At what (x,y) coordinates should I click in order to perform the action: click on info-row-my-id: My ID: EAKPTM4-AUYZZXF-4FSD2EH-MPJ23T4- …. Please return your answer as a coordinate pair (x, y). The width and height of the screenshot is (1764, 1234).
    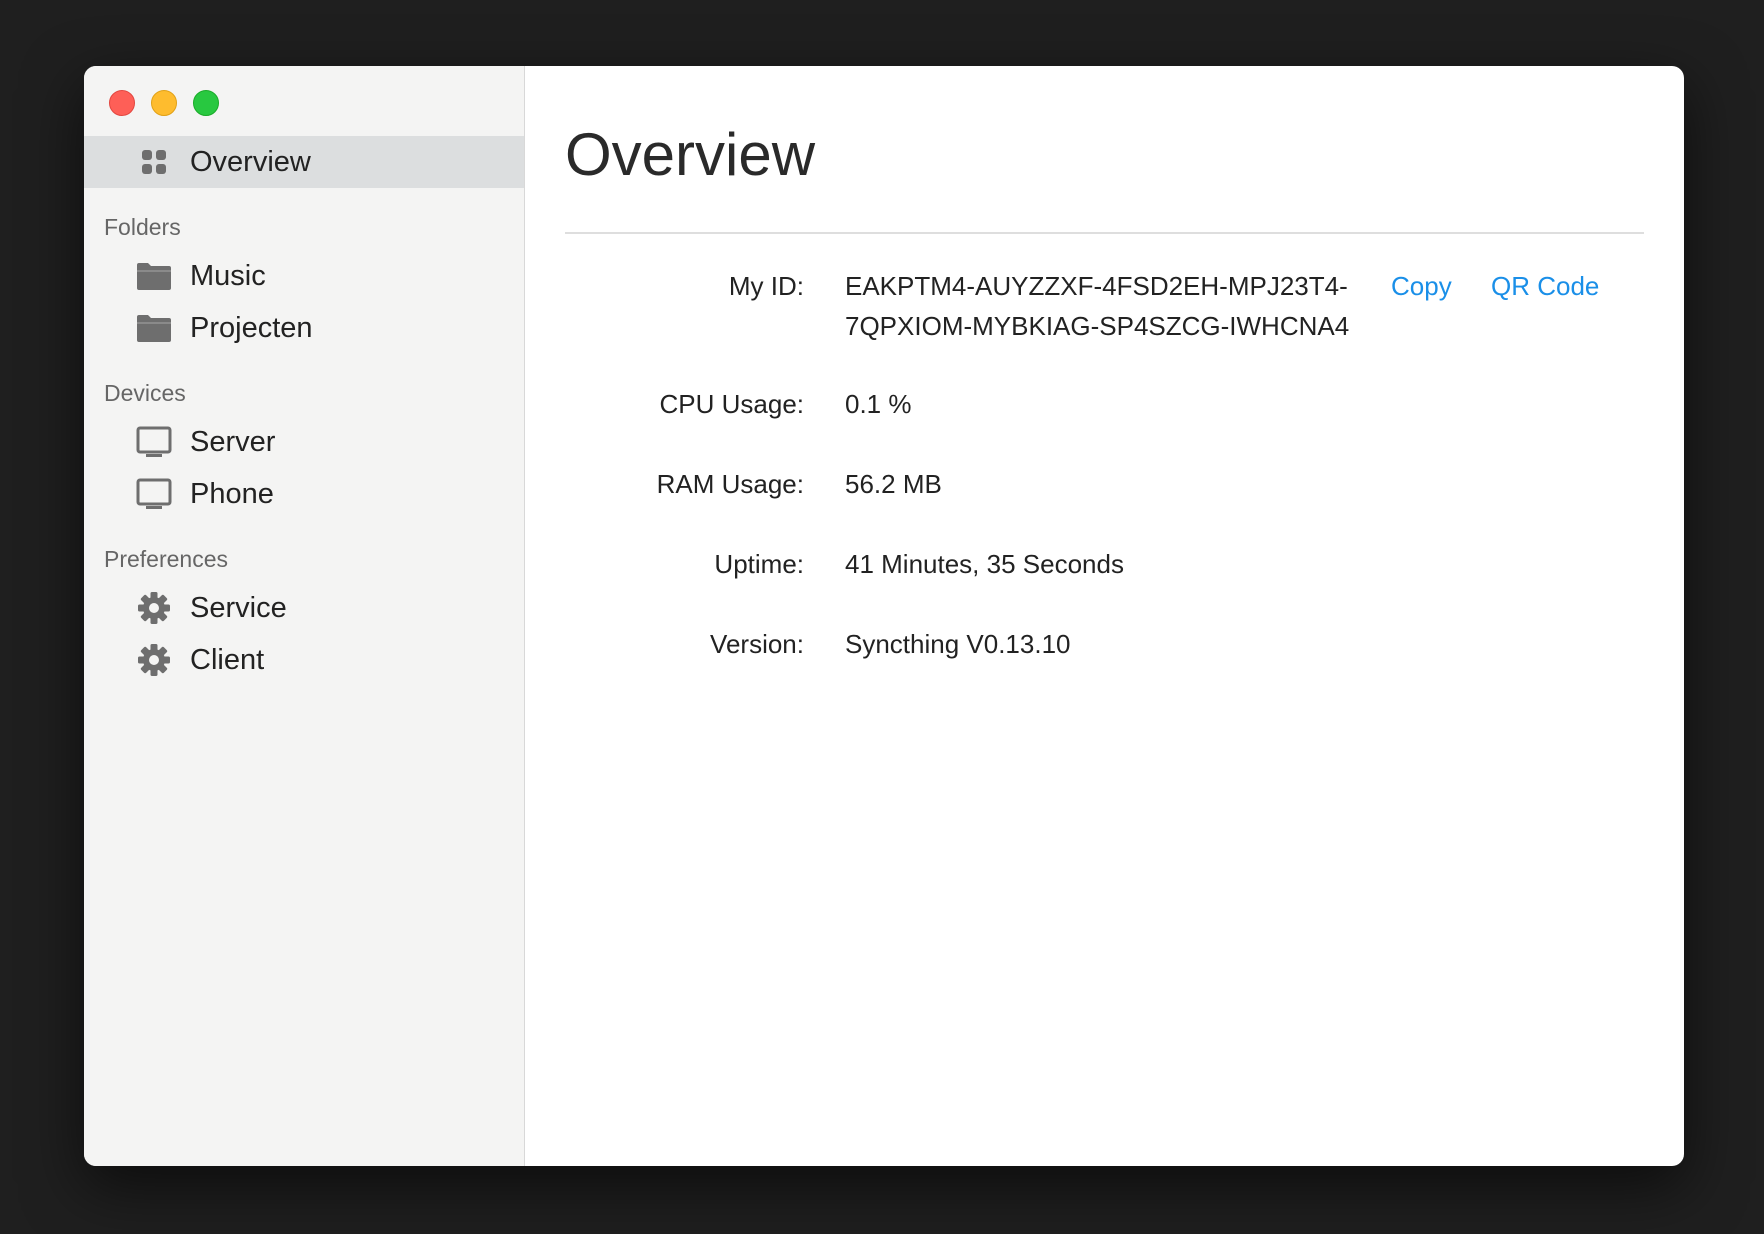
    Looking at the image, I should click on (1104, 316).